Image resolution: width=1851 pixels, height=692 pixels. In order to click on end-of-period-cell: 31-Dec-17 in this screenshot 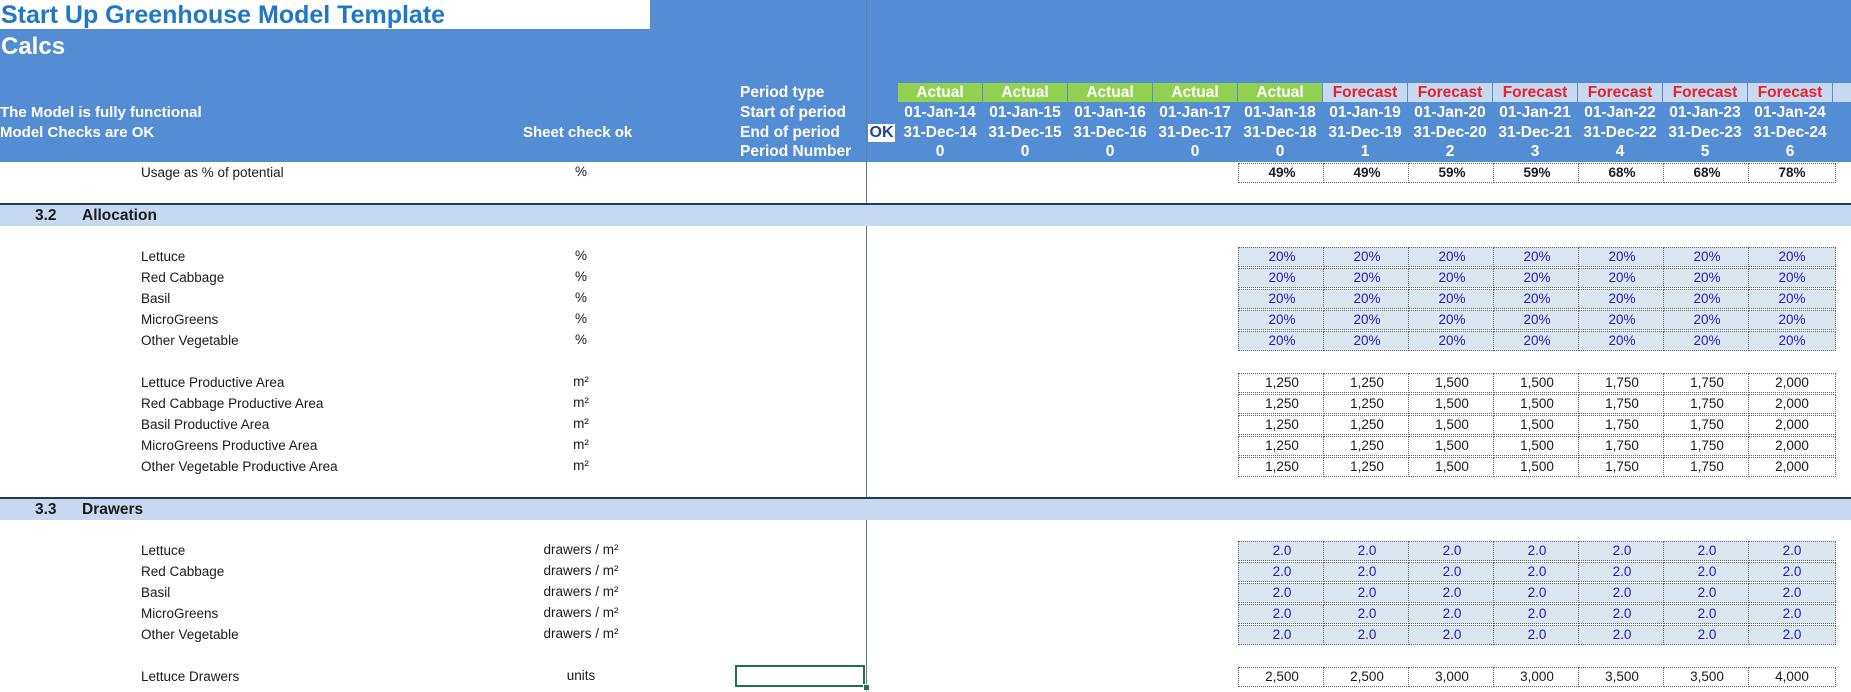, I will do `click(1195, 133)`.